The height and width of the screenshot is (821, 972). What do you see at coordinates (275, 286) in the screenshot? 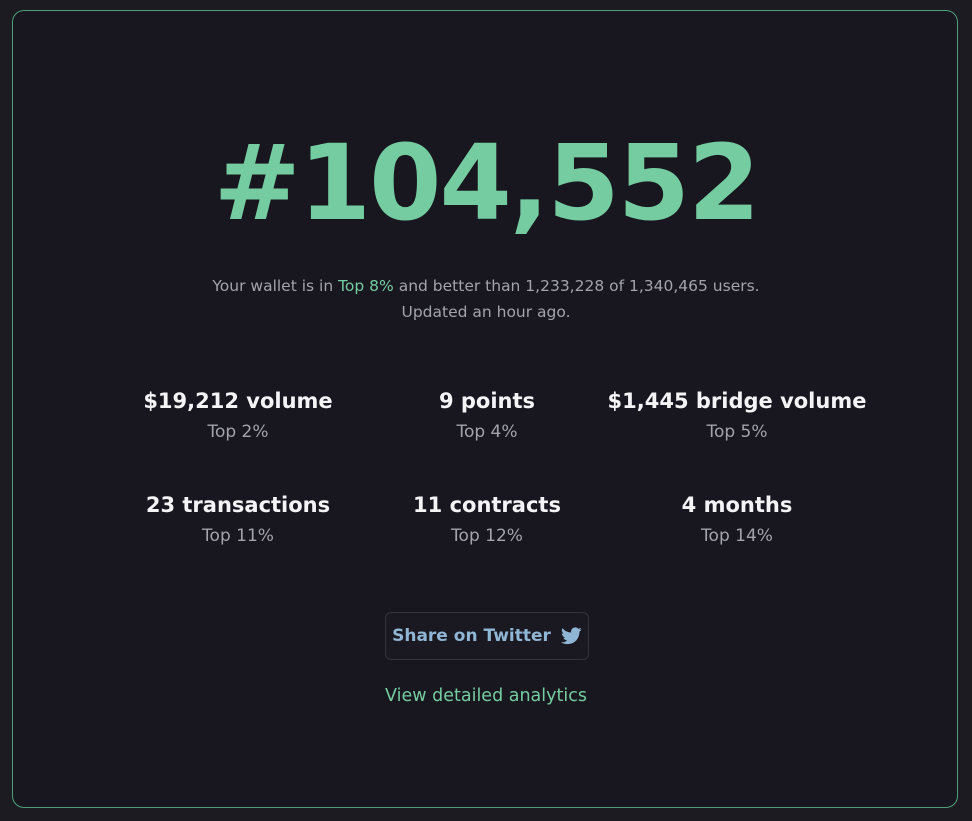
I see `summary-prefix: Your wallet is in` at bounding box center [275, 286].